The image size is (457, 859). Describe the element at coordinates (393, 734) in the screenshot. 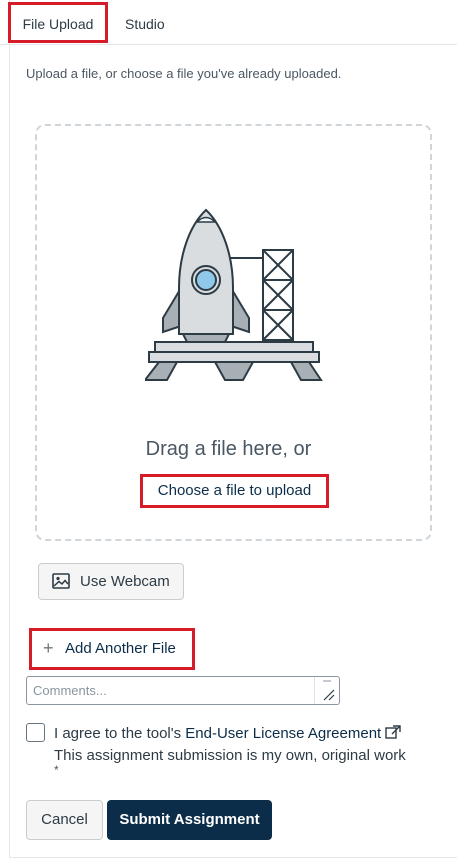

I see `external-link-icon` at that location.